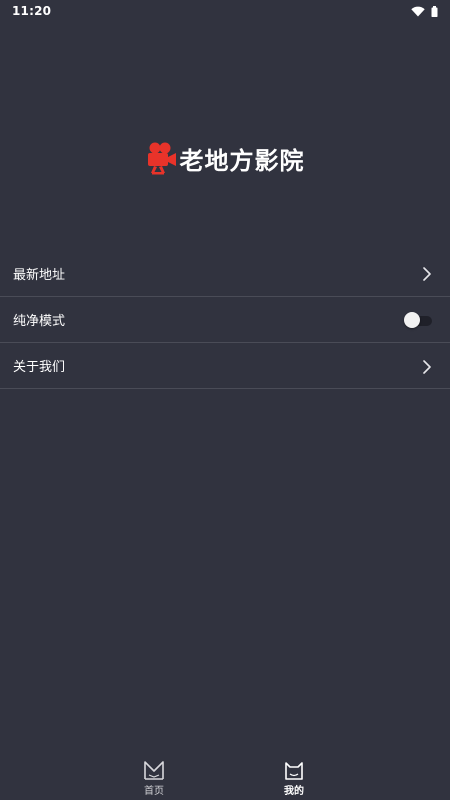 This screenshot has width=450, height=800. What do you see at coordinates (434, 11) in the screenshot?
I see `battery-icon` at bounding box center [434, 11].